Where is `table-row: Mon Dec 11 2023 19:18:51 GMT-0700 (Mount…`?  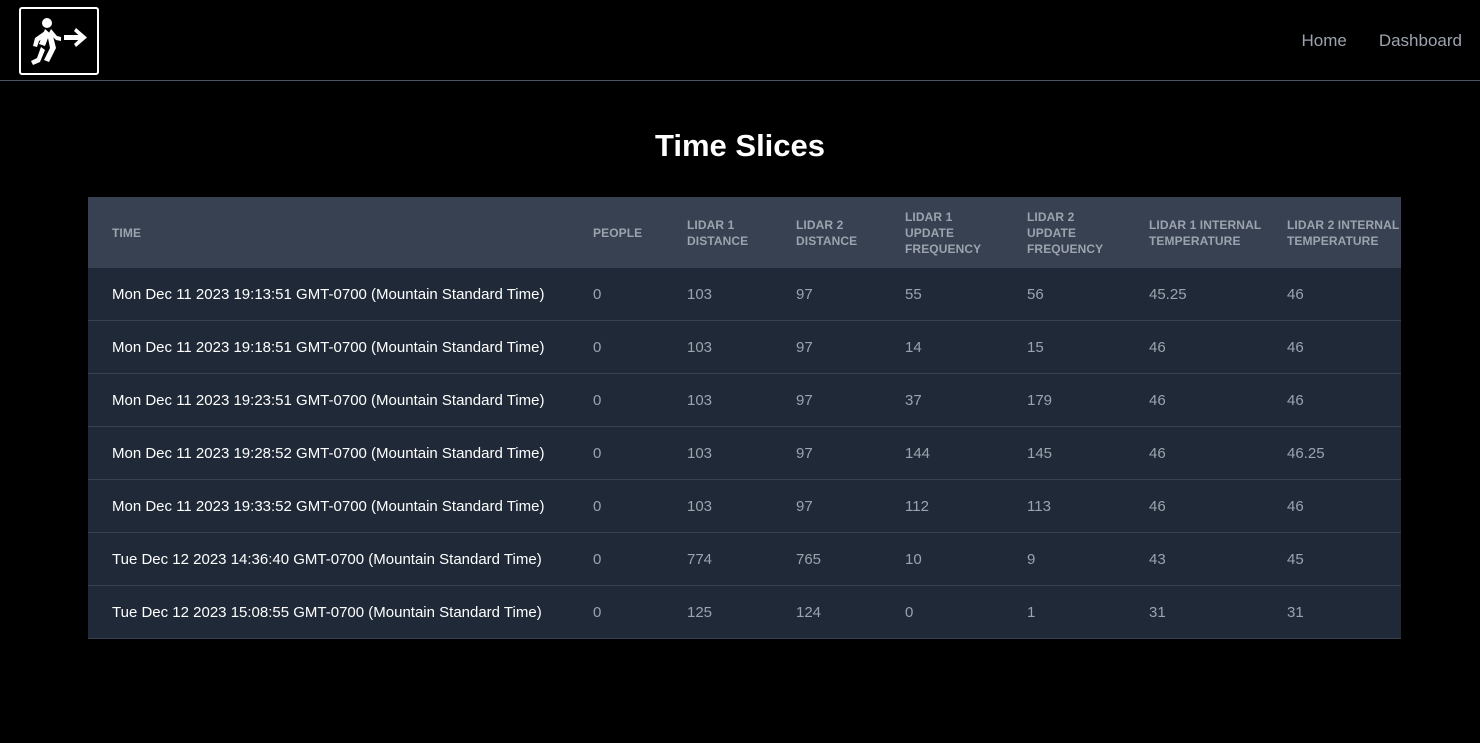 table-row: Mon Dec 11 2023 19:18:51 GMT-0700 (Mount… is located at coordinates (744, 347).